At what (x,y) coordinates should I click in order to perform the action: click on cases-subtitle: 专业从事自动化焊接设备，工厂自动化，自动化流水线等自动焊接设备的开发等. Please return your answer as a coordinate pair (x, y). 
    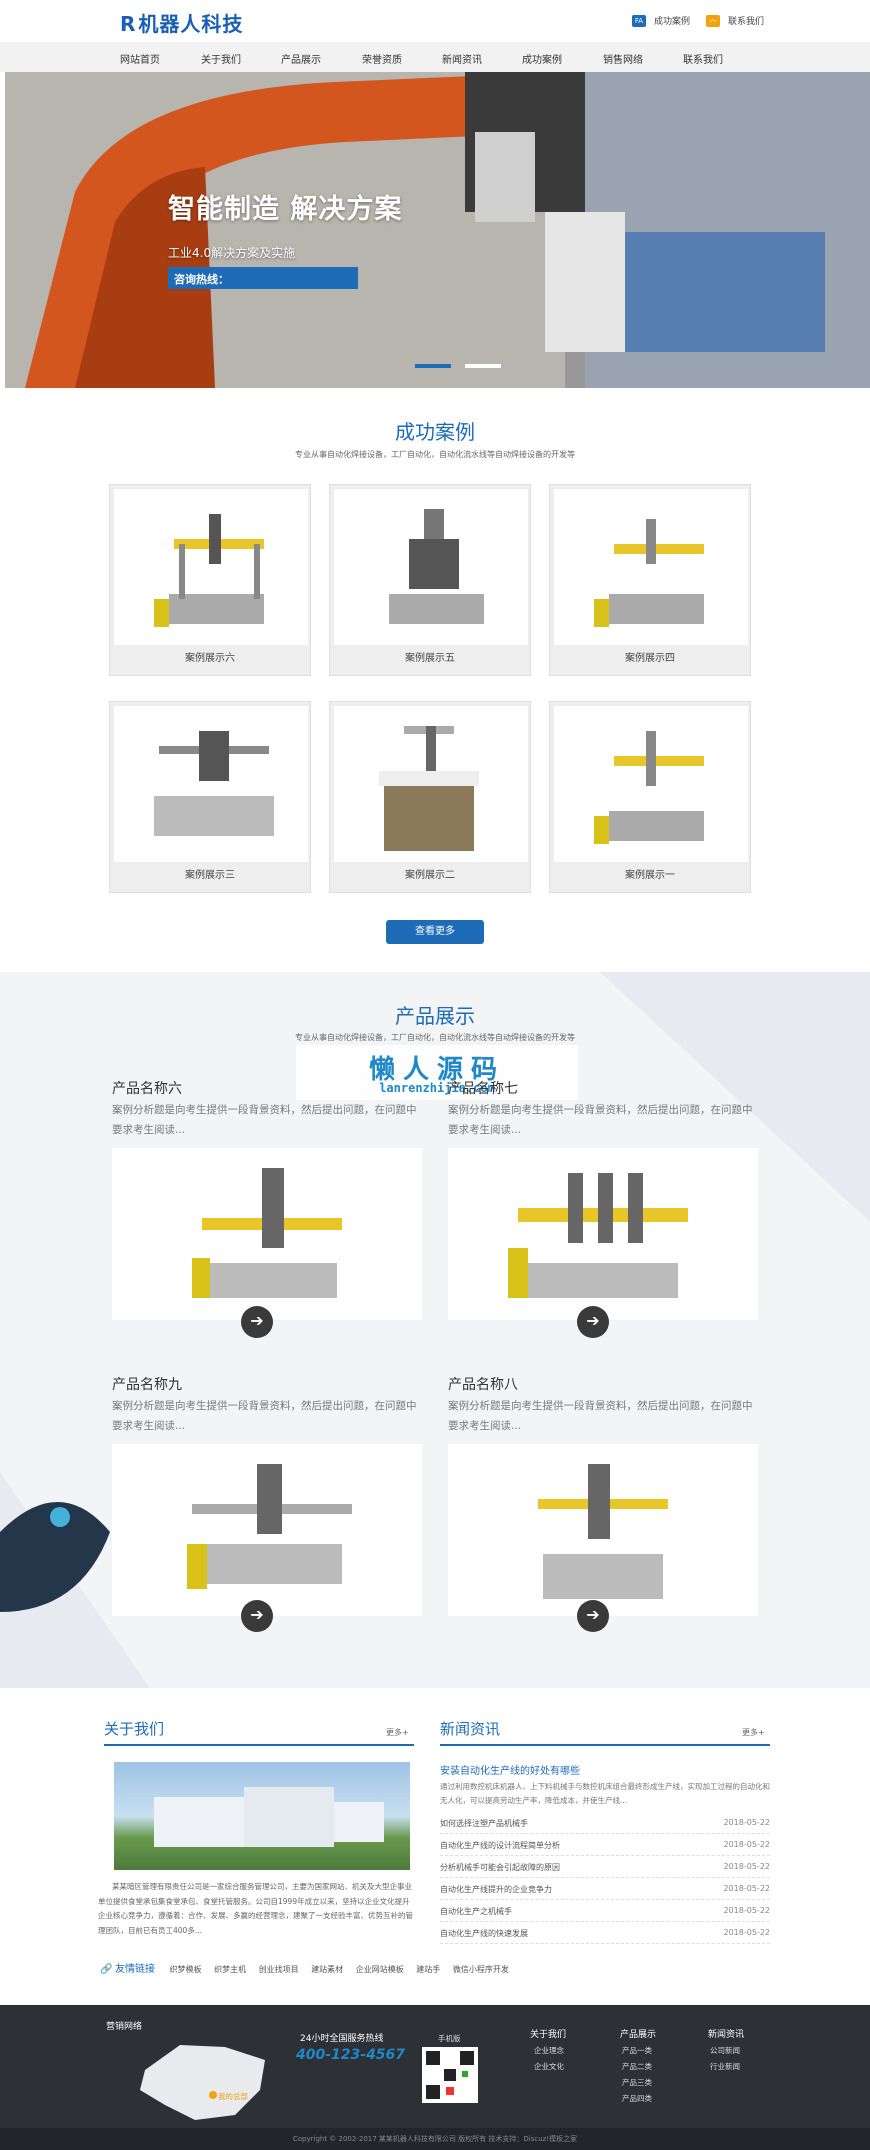
    Looking at the image, I should click on (435, 454).